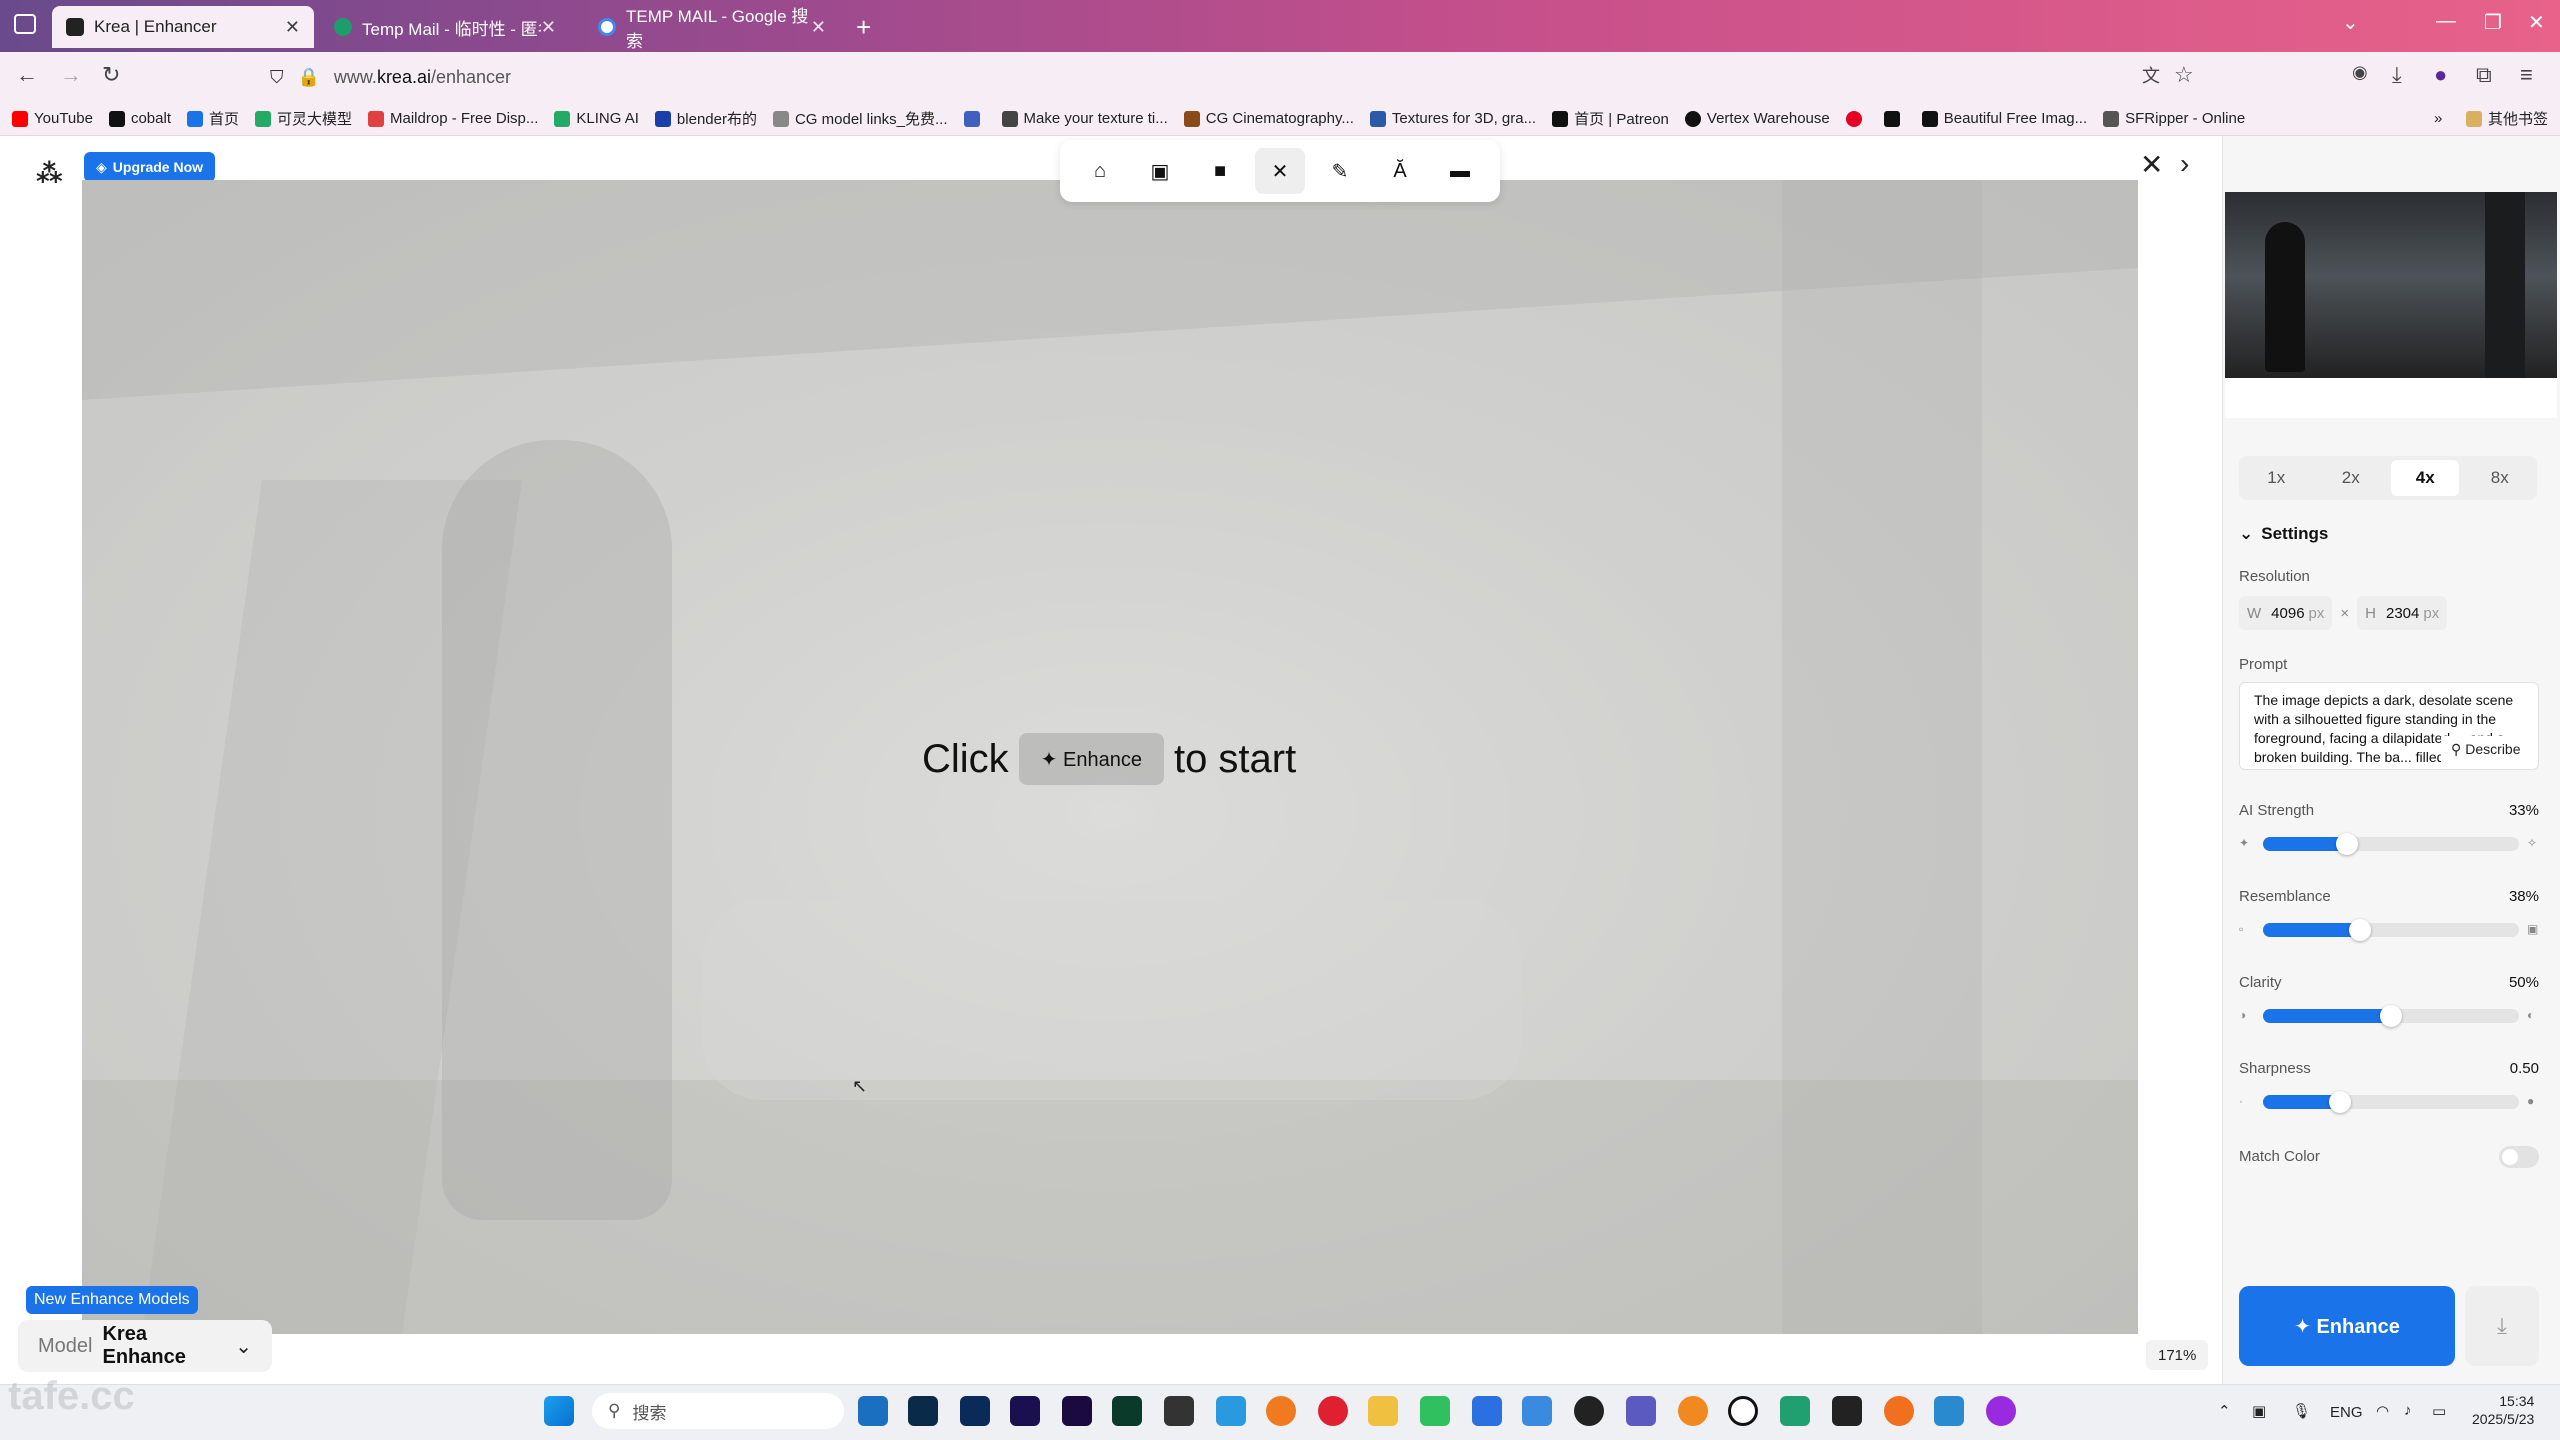 This screenshot has width=2560, height=1440. What do you see at coordinates (2350, 22) in the screenshot?
I see `tab-list-chevron-icon: ⌄` at bounding box center [2350, 22].